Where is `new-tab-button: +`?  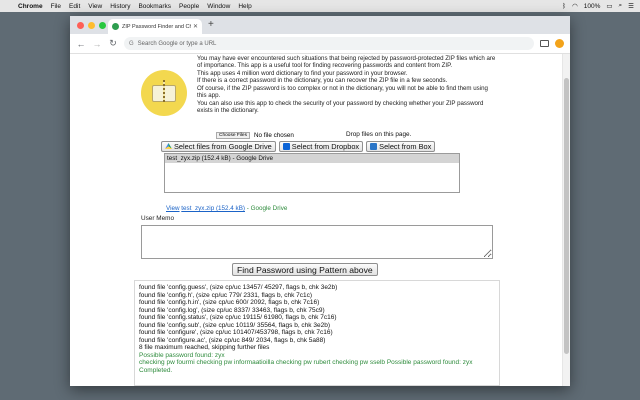 new-tab-button: + is located at coordinates (211, 24).